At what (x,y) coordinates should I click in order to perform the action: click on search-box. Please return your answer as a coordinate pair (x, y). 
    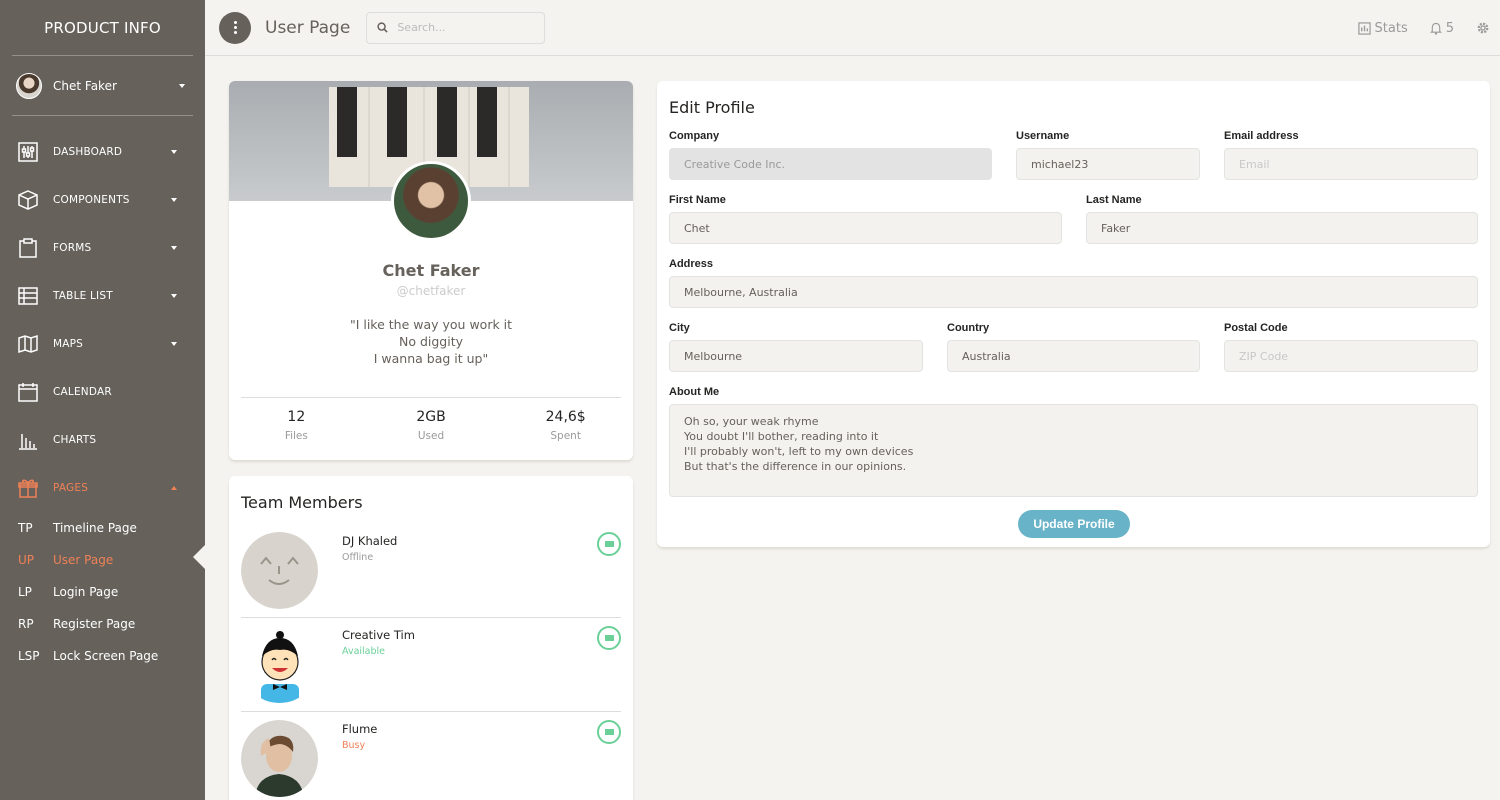
    Looking at the image, I should click on (456, 27).